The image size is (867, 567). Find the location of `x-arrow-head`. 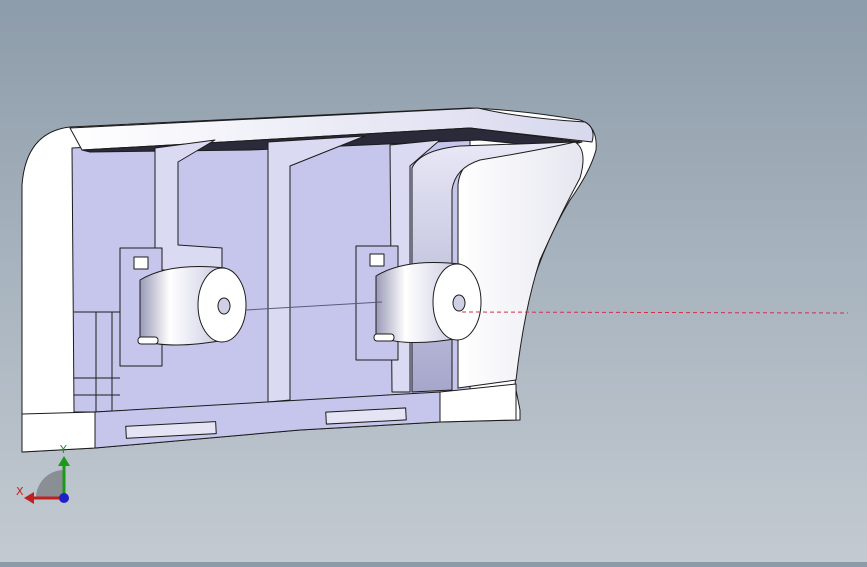

x-arrow-head is located at coordinates (29, 498).